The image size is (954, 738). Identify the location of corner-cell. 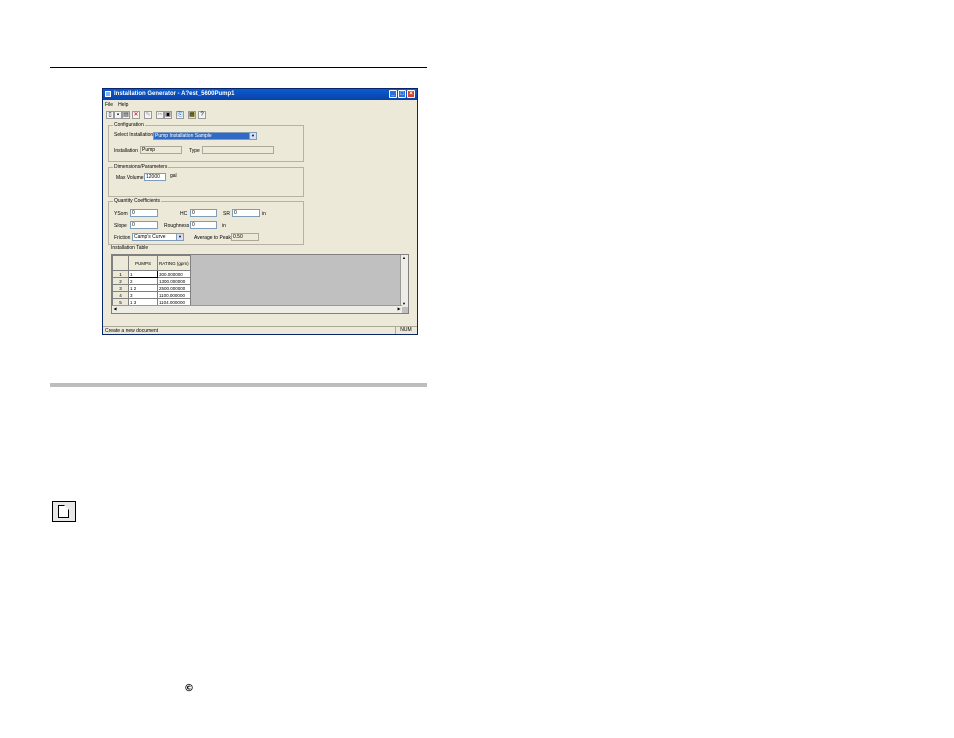
(120, 263).